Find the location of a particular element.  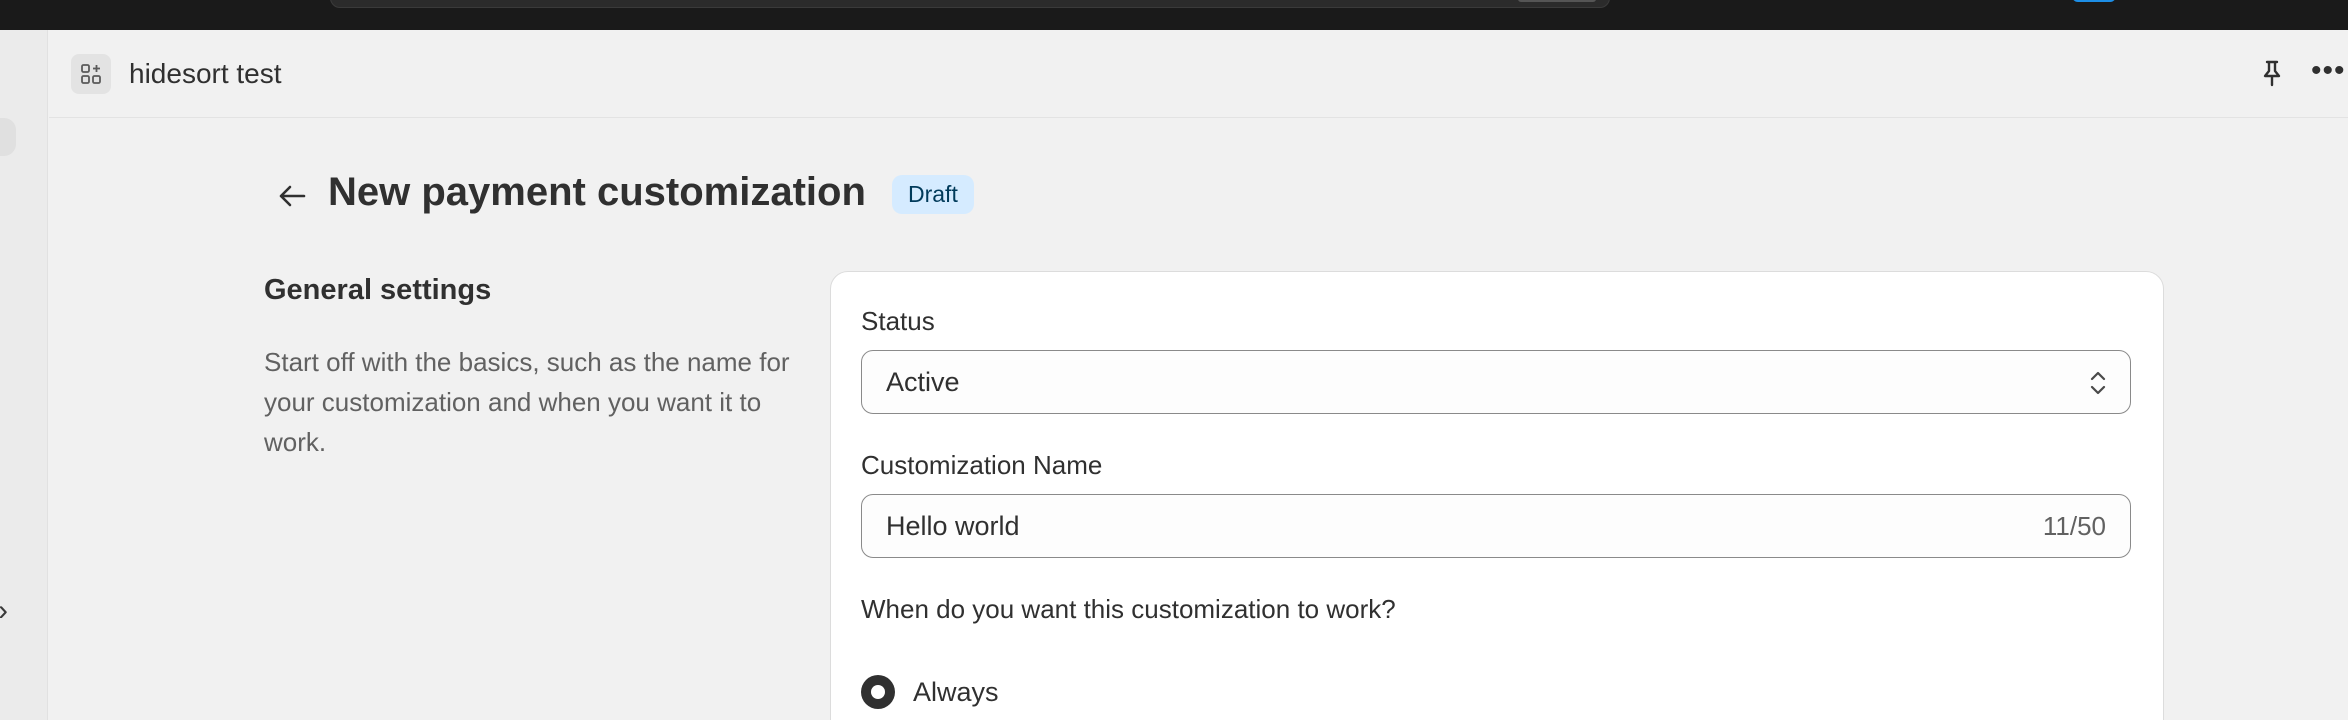

back-button is located at coordinates (292, 196).